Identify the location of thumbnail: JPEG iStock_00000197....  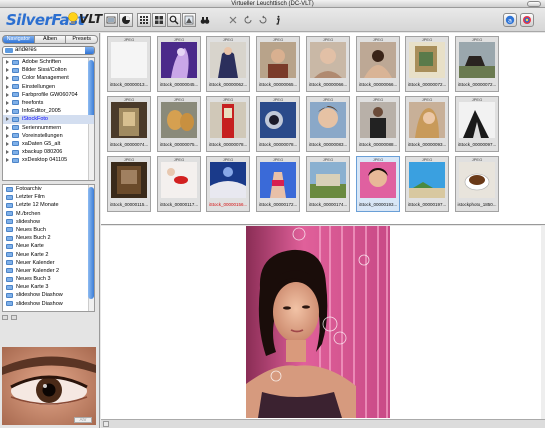
(427, 184).